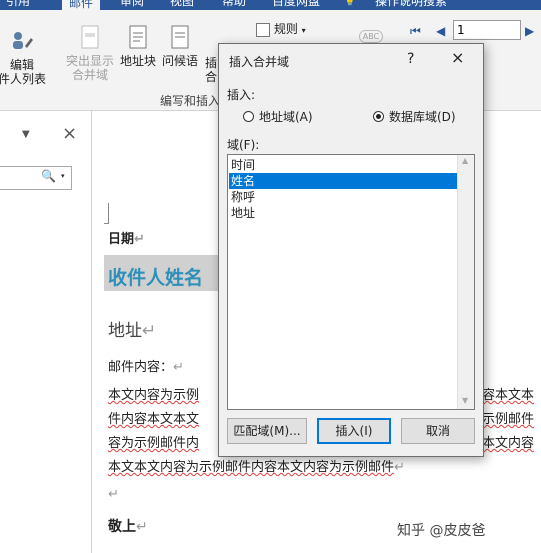 Image resolution: width=541 pixels, height=553 pixels. Describe the element at coordinates (529, 31) in the screenshot. I see `next-record-icon: ▶` at that location.